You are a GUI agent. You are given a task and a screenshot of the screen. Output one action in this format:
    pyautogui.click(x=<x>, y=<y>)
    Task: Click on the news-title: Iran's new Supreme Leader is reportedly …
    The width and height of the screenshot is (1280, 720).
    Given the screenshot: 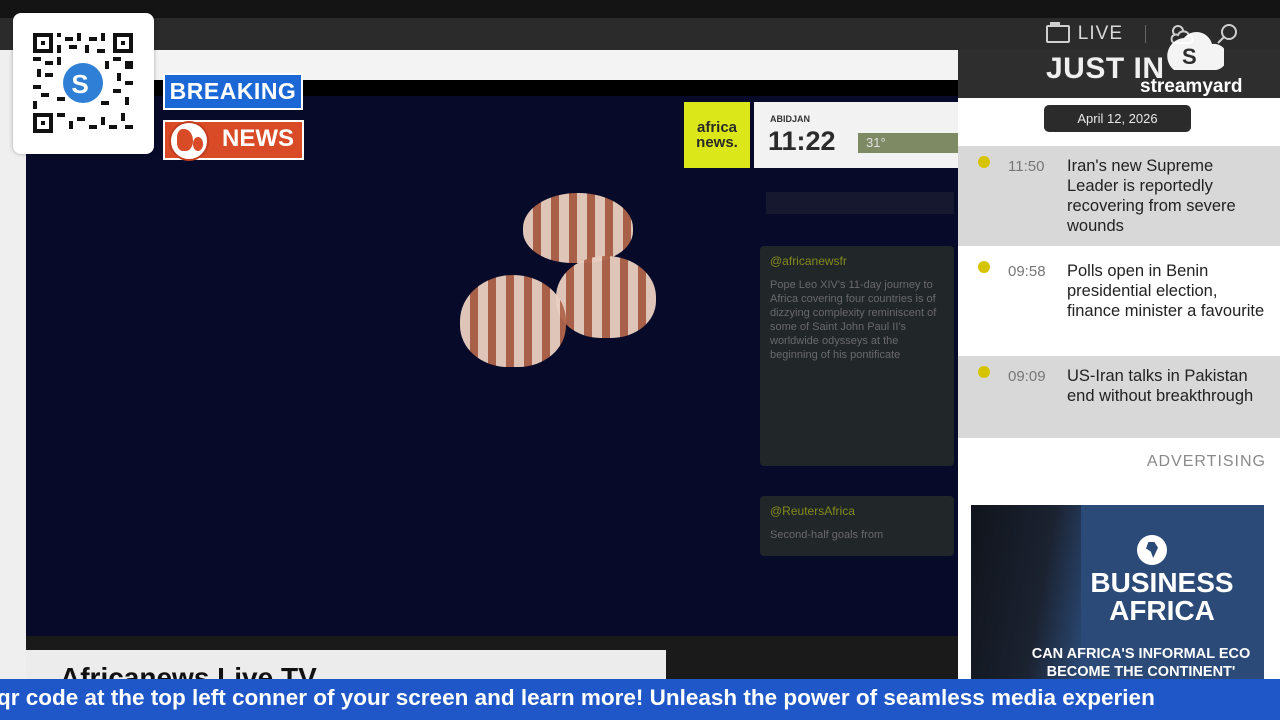 What is the action you would take?
    pyautogui.click(x=1151, y=196)
    